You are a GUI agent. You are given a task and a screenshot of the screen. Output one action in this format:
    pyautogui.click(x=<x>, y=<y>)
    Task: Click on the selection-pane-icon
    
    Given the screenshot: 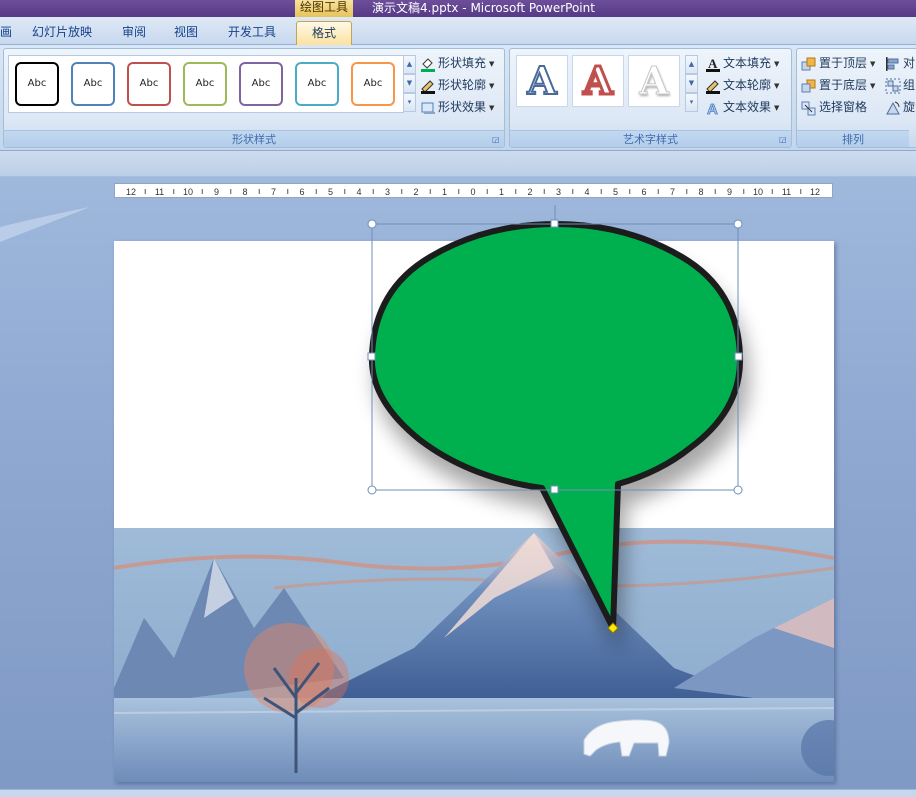 What is the action you would take?
    pyautogui.click(x=809, y=108)
    